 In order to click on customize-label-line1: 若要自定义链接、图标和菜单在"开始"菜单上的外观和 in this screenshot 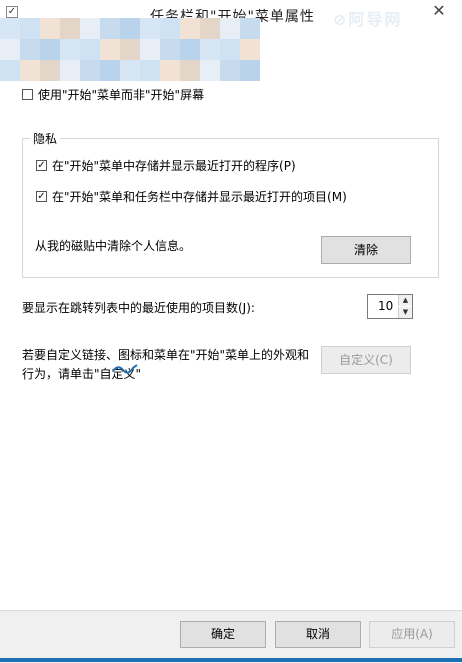, I will do `click(166, 355)`.